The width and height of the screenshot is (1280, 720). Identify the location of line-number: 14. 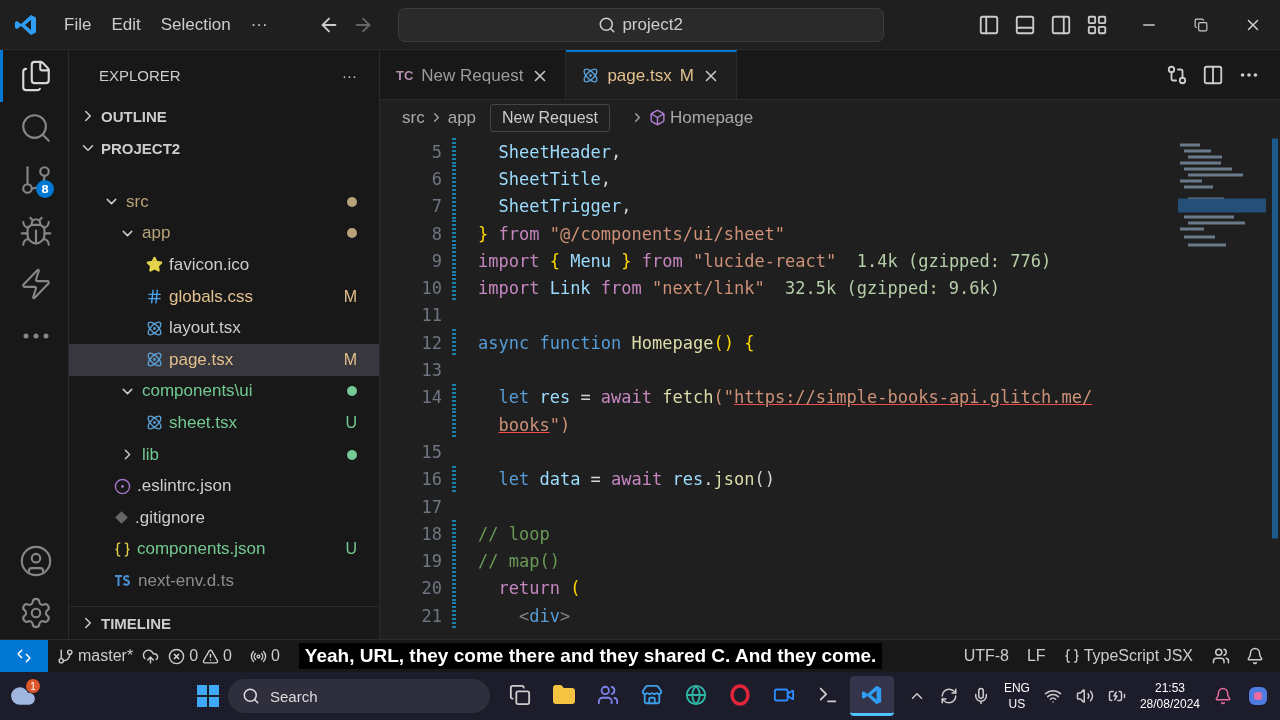
(431, 397).